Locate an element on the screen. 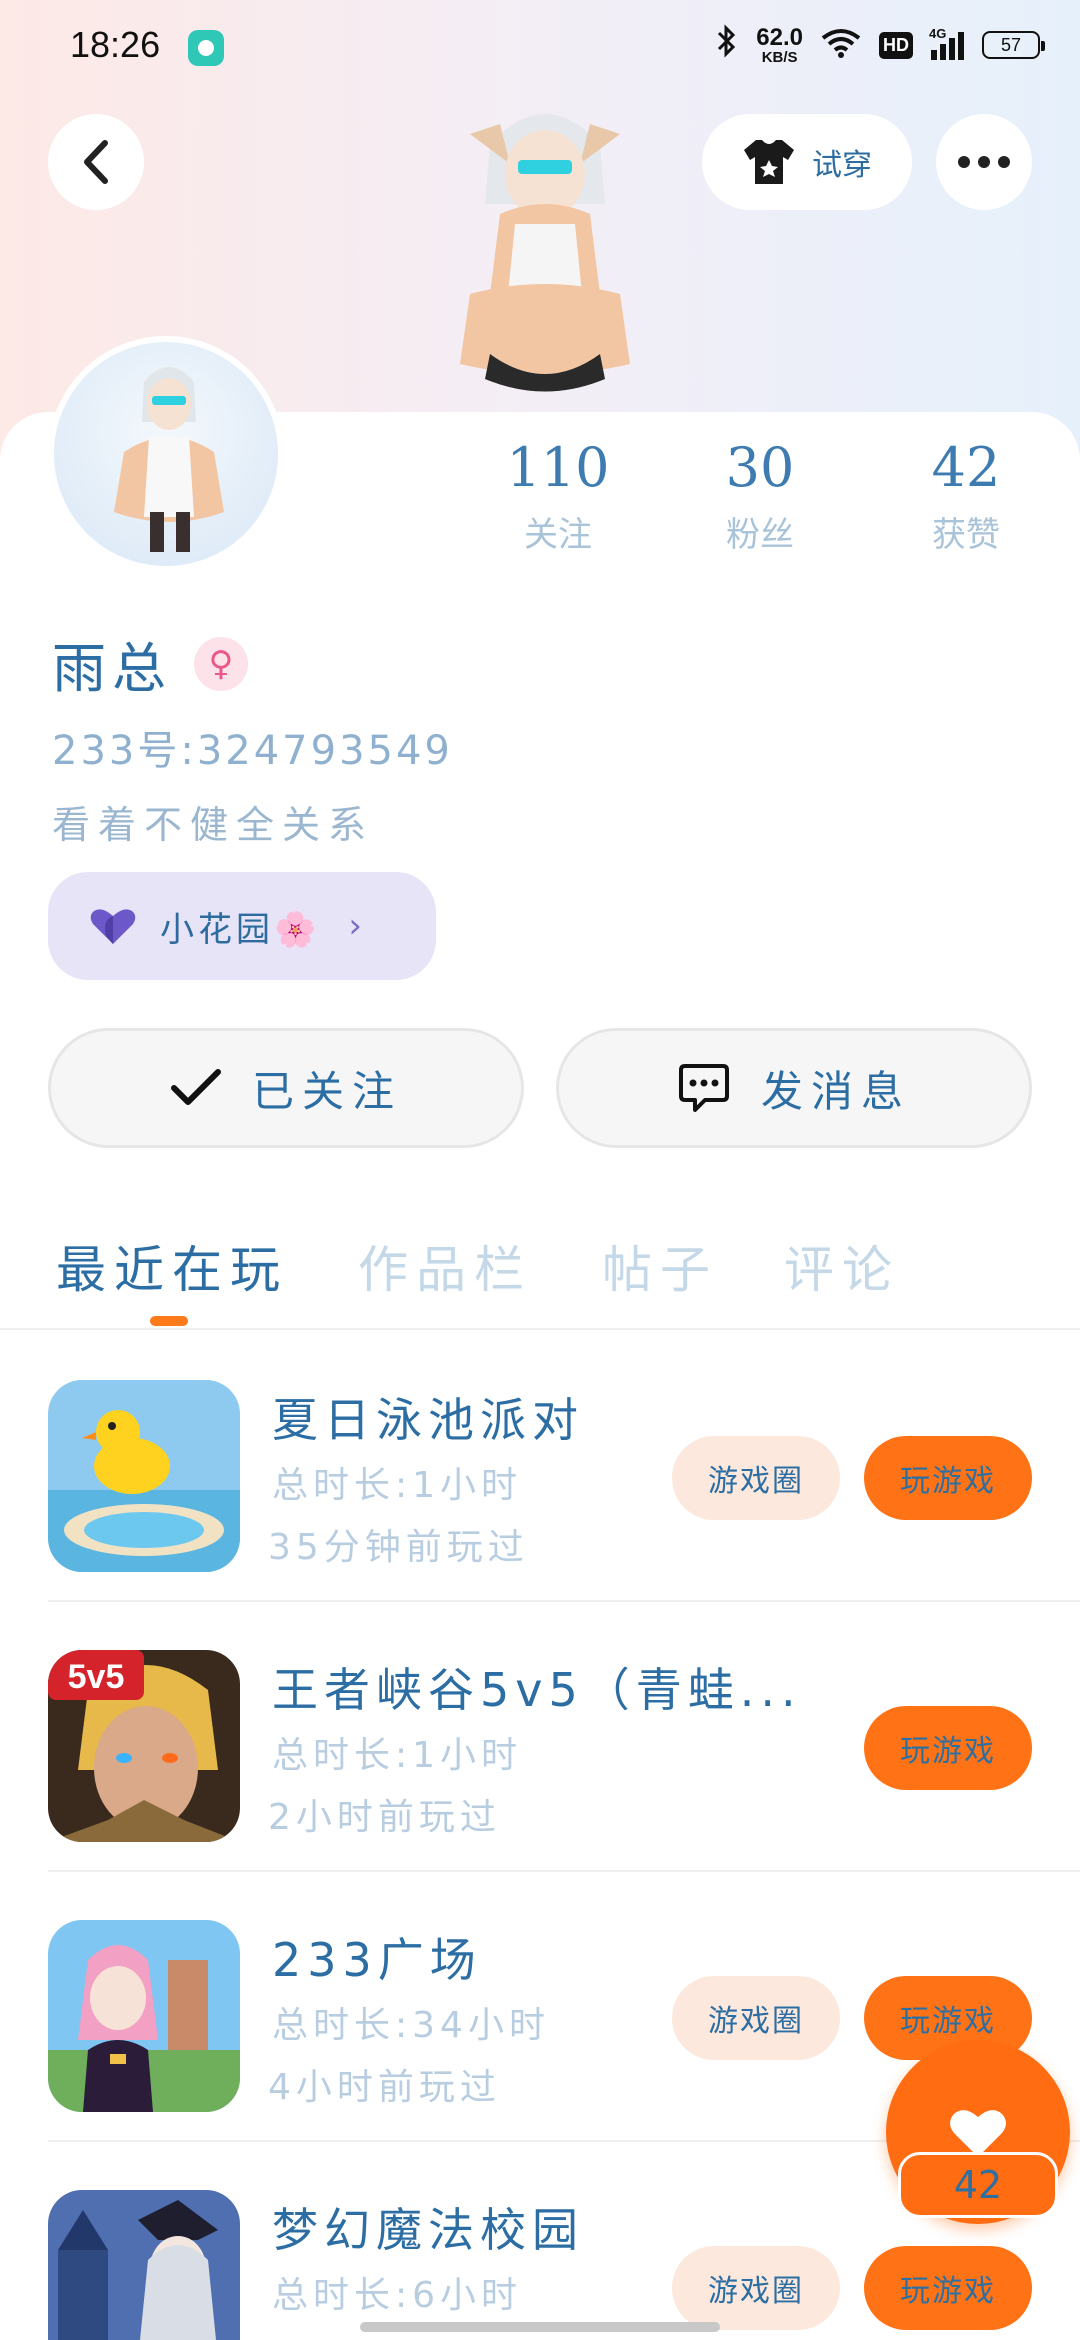 This screenshot has width=1080, height=2340. heart-icon is located at coordinates (978, 2133).